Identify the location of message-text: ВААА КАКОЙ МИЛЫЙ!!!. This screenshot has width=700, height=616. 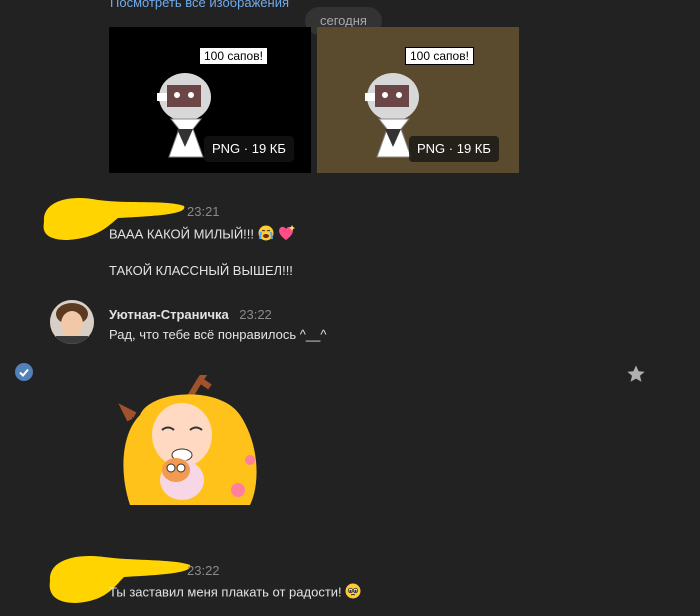
(202, 235).